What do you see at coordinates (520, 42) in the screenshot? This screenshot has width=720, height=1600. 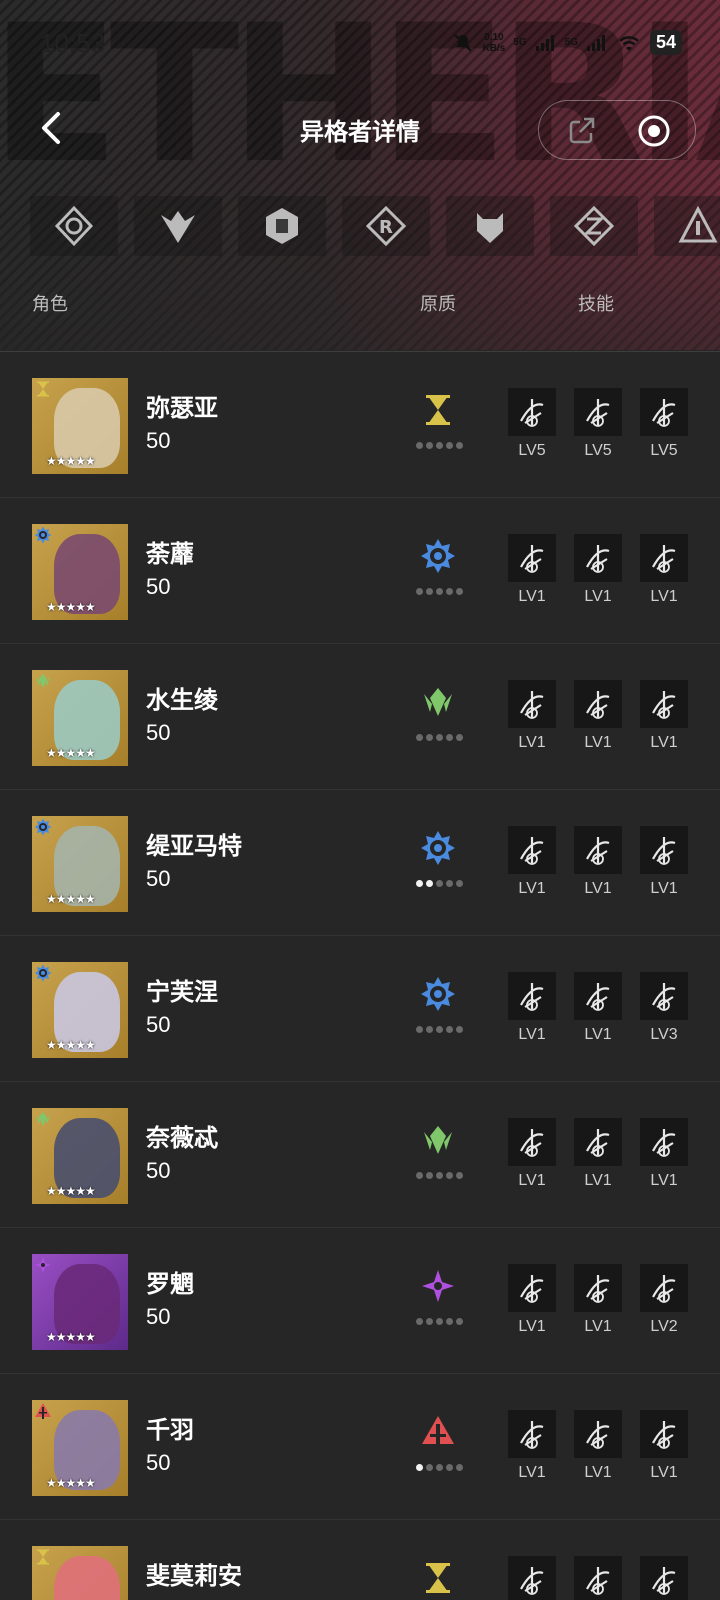 I see `signal-label-1: 5G` at bounding box center [520, 42].